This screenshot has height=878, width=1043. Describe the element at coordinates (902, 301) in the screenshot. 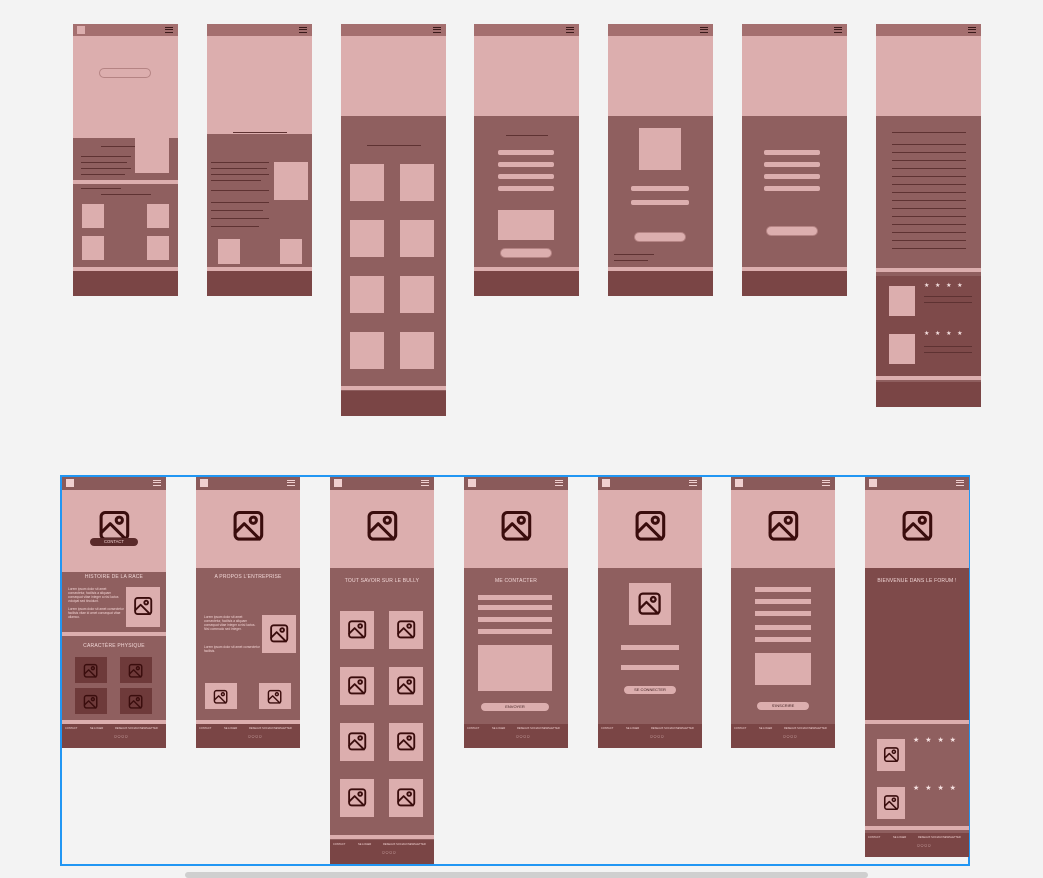

I see `reviewer-avatar` at that location.